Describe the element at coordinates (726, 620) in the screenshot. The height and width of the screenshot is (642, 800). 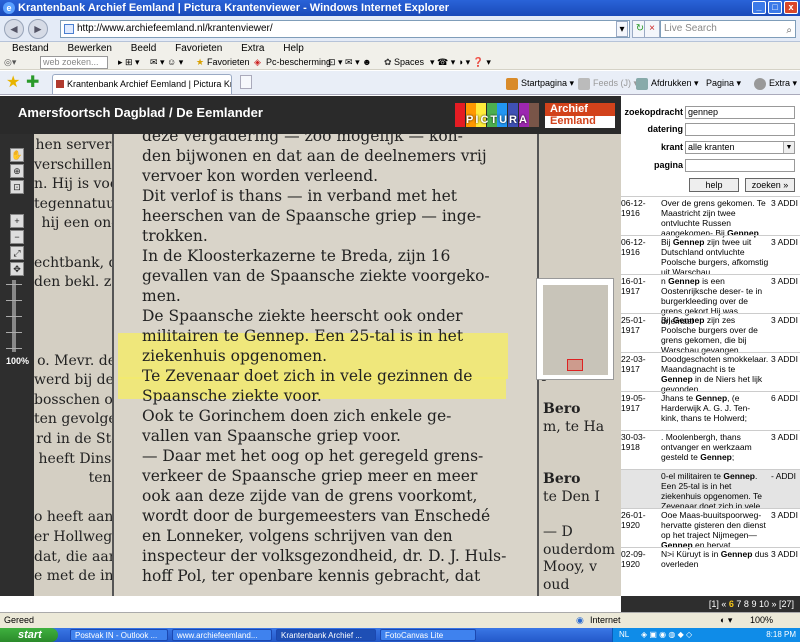
I see `protected-mode-icon: ◐ ▾` at that location.